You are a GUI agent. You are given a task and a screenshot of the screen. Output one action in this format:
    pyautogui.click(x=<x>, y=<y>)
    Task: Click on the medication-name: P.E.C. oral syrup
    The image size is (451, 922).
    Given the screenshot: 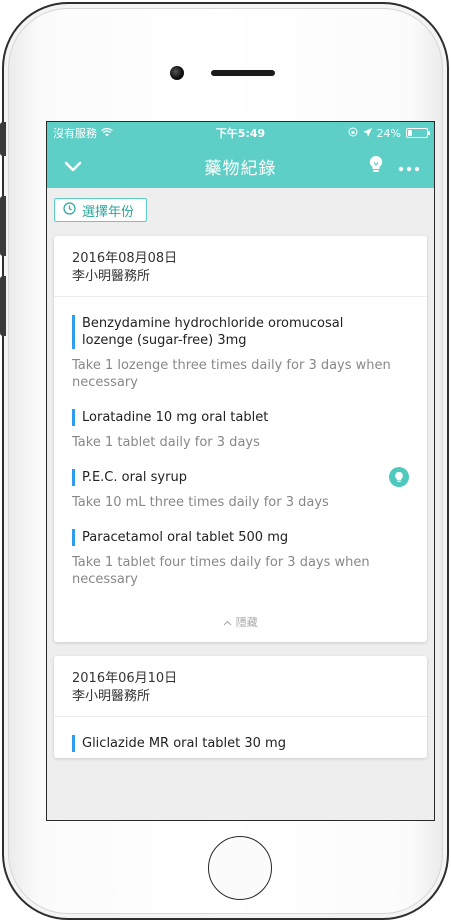 What is the action you would take?
    pyautogui.click(x=240, y=477)
    